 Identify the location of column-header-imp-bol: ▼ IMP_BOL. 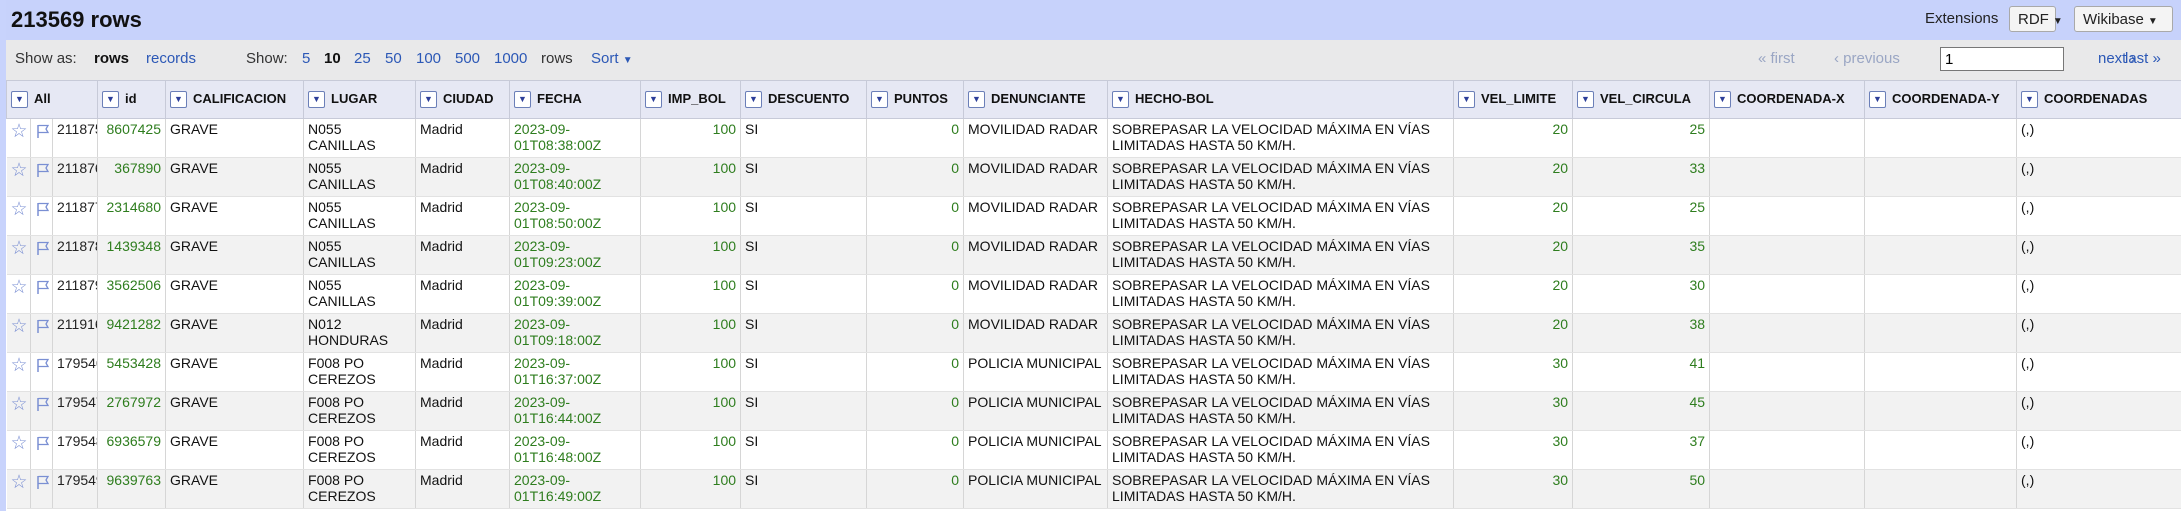
(691, 99).